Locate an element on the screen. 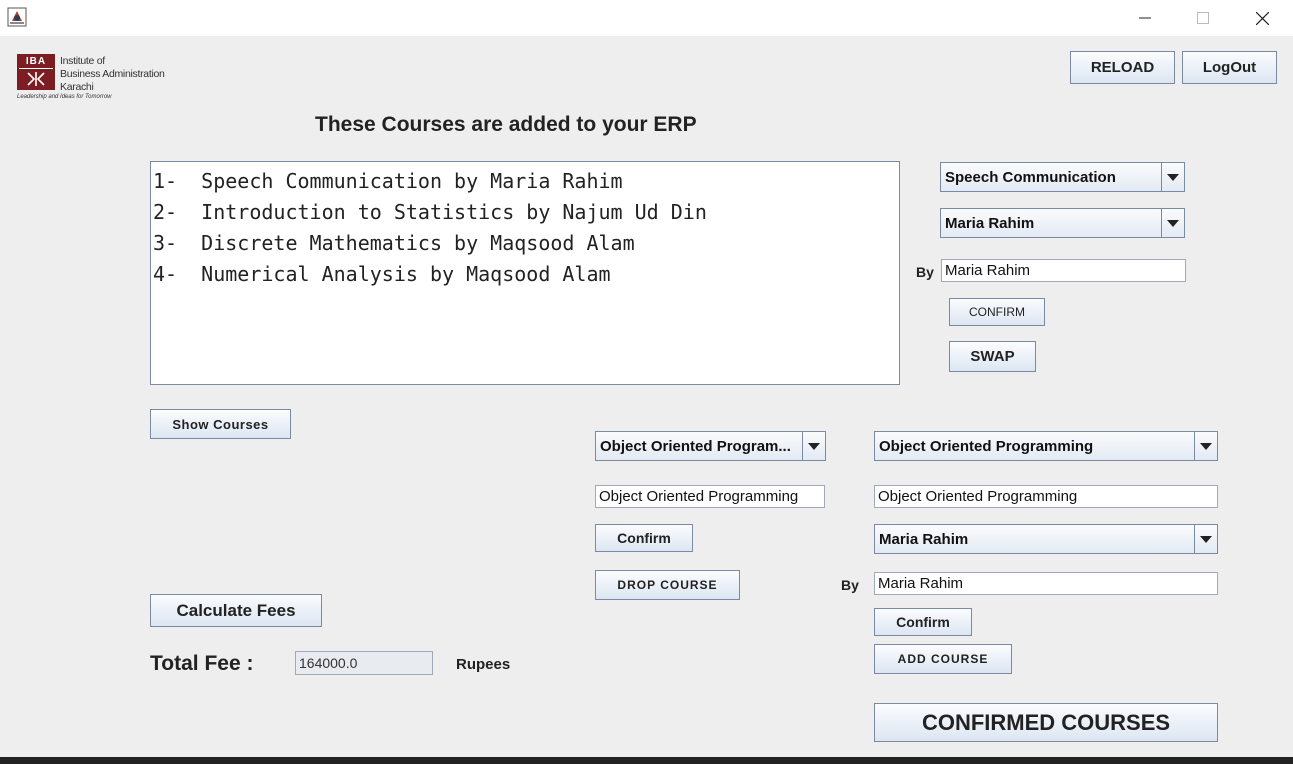 The height and width of the screenshot is (764, 1293). drop-confirm-button: Confirm is located at coordinates (644, 538).